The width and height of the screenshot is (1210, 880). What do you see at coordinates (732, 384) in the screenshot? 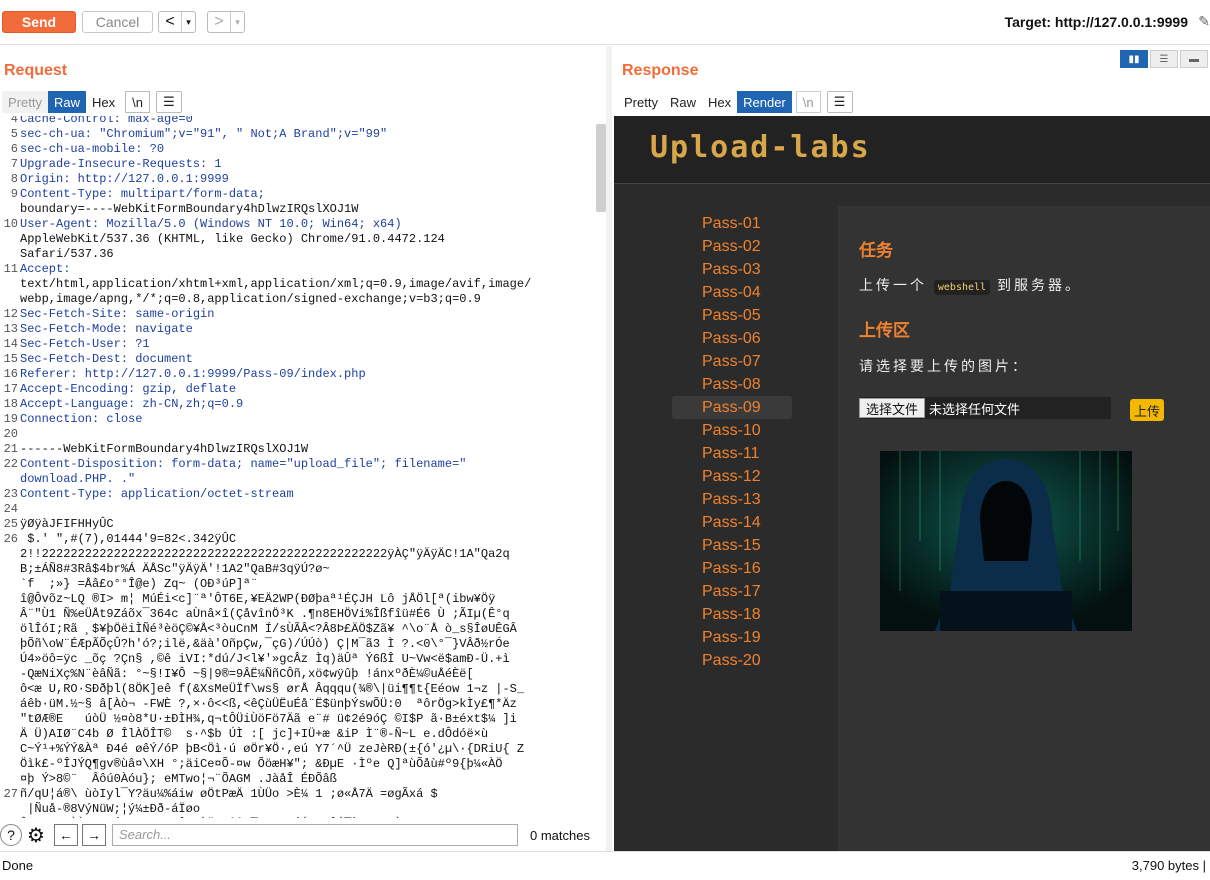
I see `pass-link: Pass-08` at bounding box center [732, 384].